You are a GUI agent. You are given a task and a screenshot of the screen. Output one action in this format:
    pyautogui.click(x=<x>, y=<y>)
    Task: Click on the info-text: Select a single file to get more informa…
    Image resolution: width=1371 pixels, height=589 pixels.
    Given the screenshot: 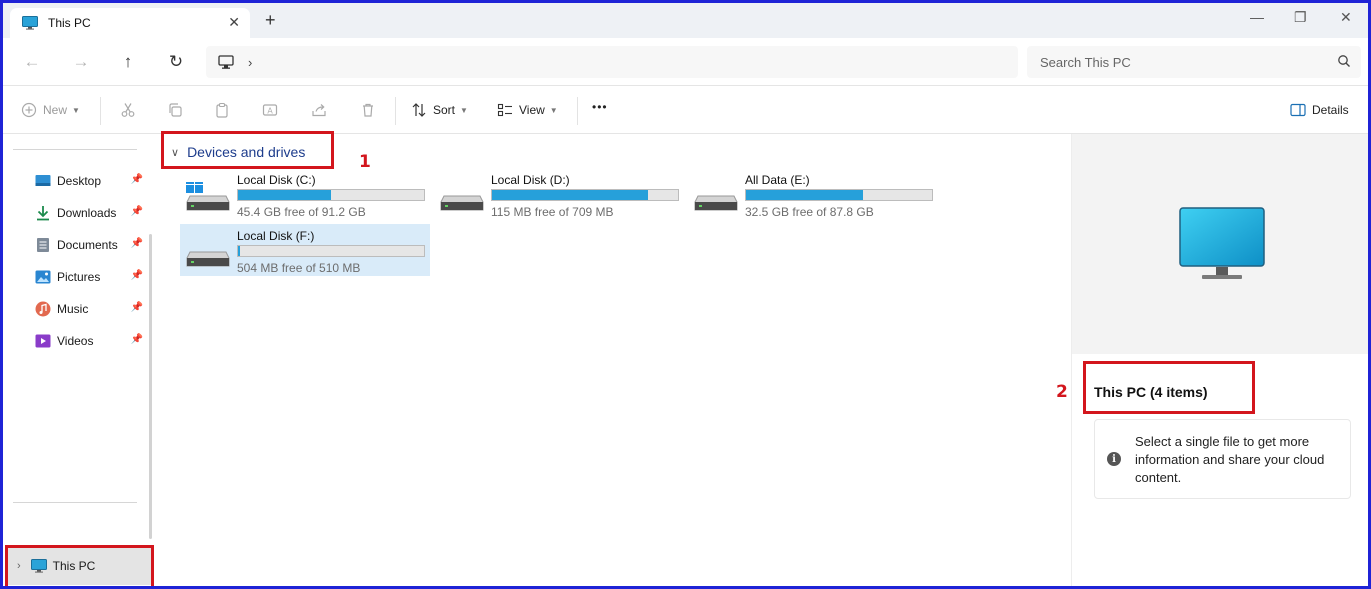 What is the action you would take?
    pyautogui.click(x=1230, y=459)
    